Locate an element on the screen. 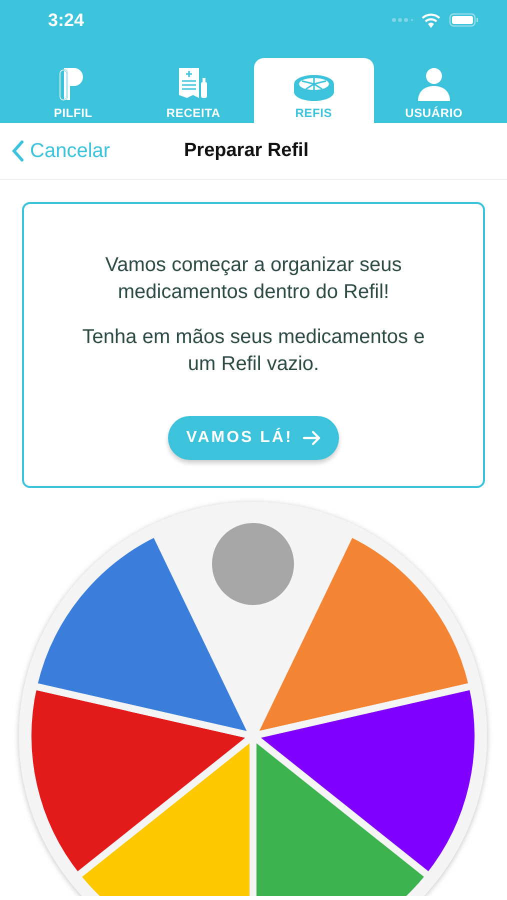  tab: USUÁRIO is located at coordinates (434, 90).